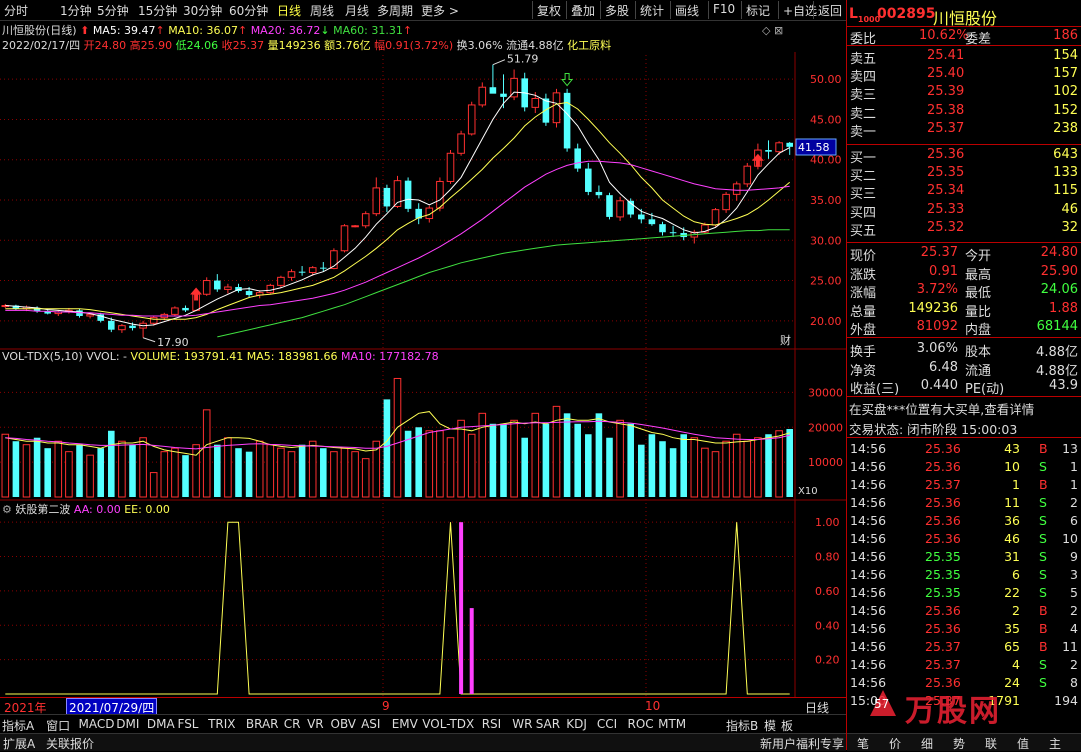 The image size is (1081, 752). I want to click on up-arrow-icon: ⬆, so click(85, 30).